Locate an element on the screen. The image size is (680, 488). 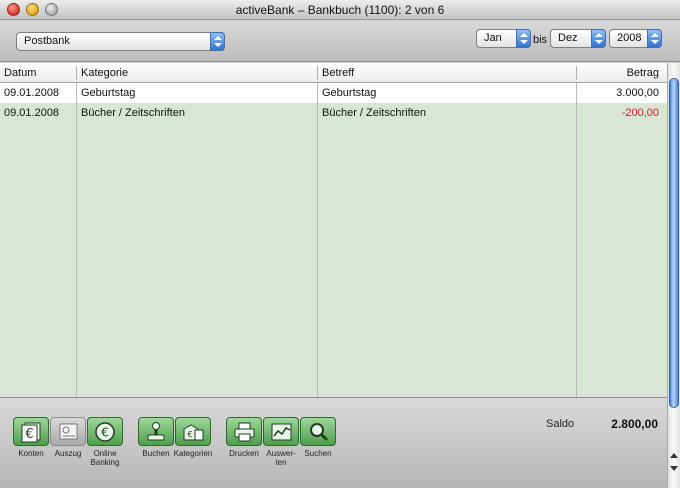
stamp-icon is located at coordinates (156, 431).